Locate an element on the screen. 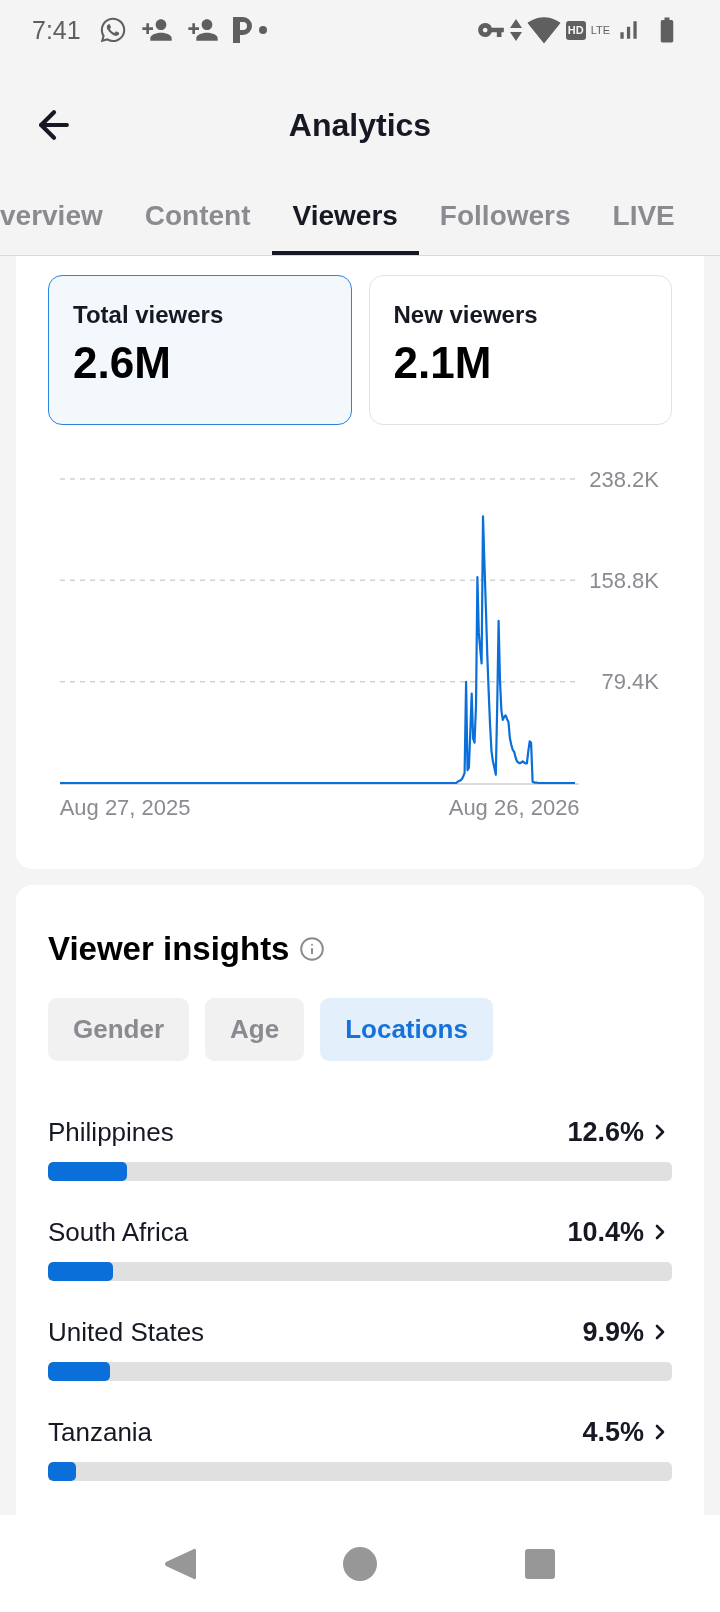 This screenshot has height=1612, width=720. nav-back-icon is located at coordinates (180, 1563).